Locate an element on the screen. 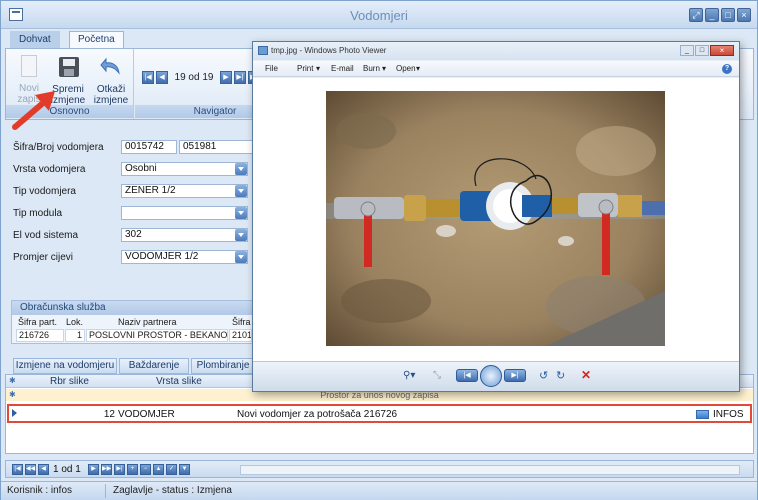 The image size is (758, 500). menu-email: E-mail is located at coordinates (342, 68).